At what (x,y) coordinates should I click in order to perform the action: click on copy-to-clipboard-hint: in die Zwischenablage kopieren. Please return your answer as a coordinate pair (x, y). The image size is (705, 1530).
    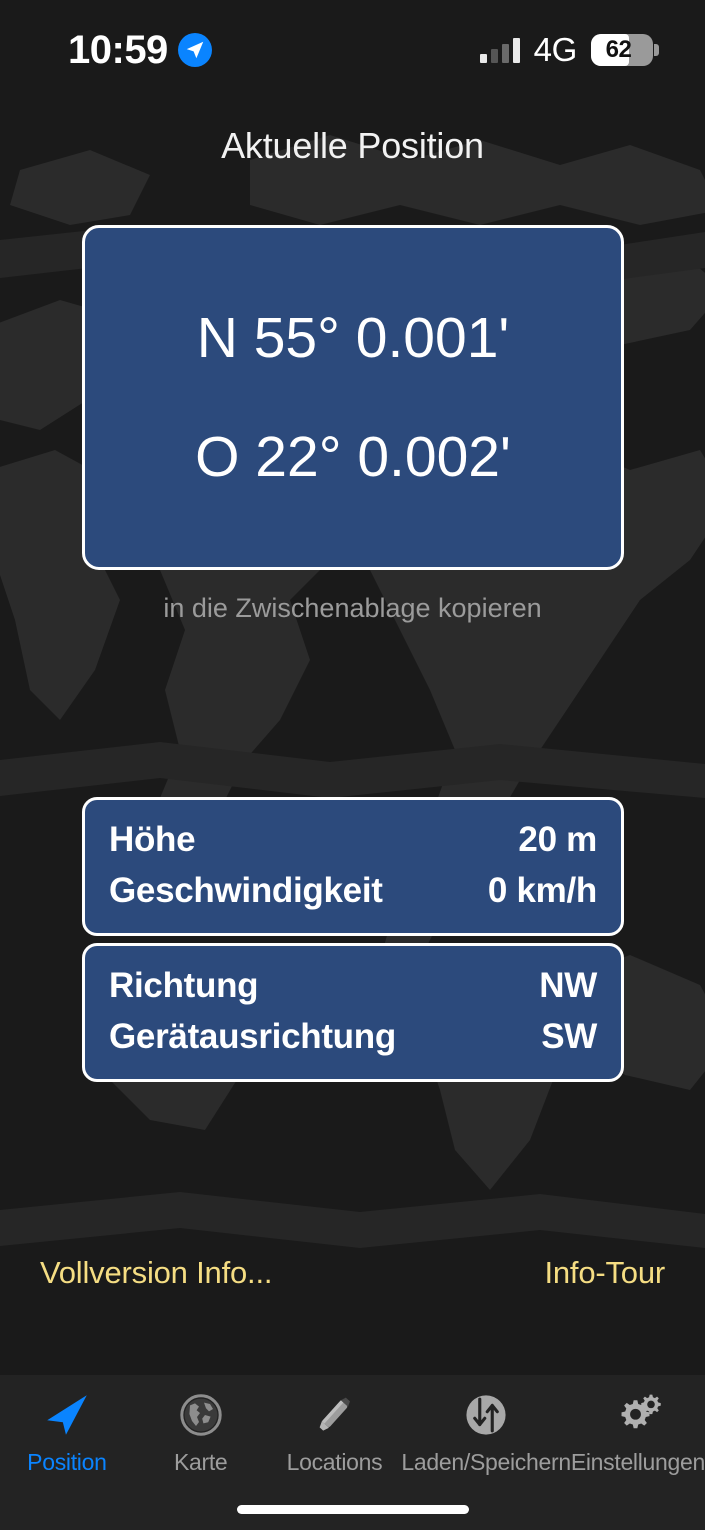
    Looking at the image, I should click on (352, 608).